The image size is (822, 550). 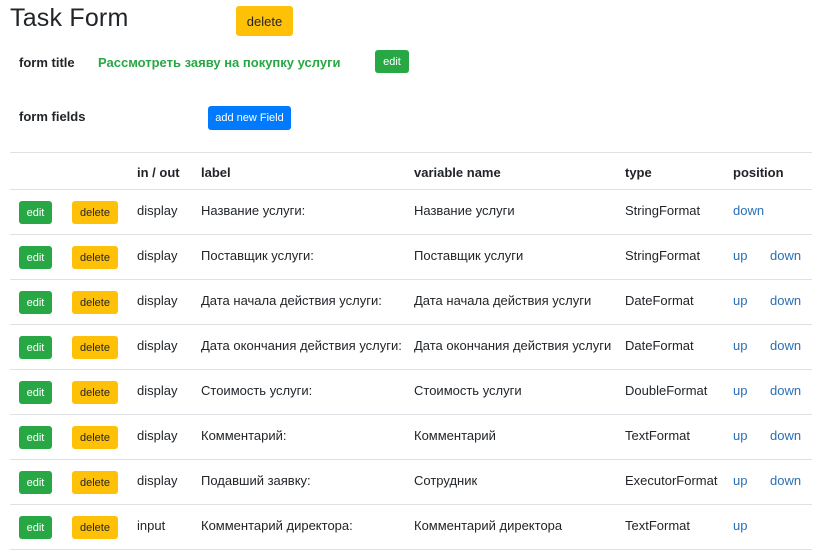 I want to click on form-title-value: Рассмотреть заяву на покупку услуги, so click(x=219, y=62).